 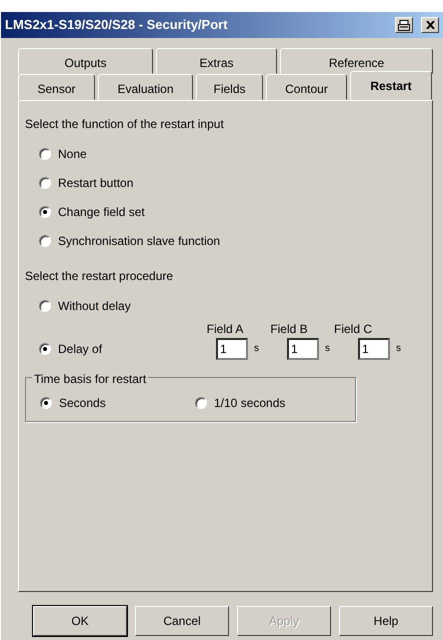 I want to click on section-label: Select the restart procedure, so click(x=99, y=276).